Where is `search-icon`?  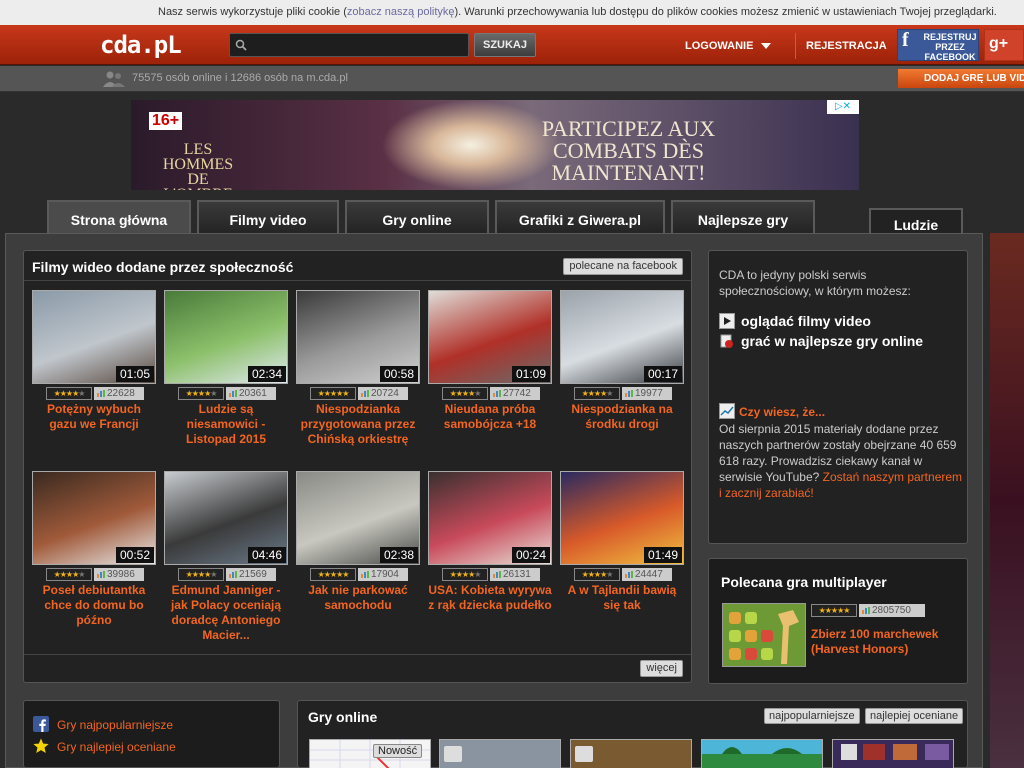
search-icon is located at coordinates (241, 45).